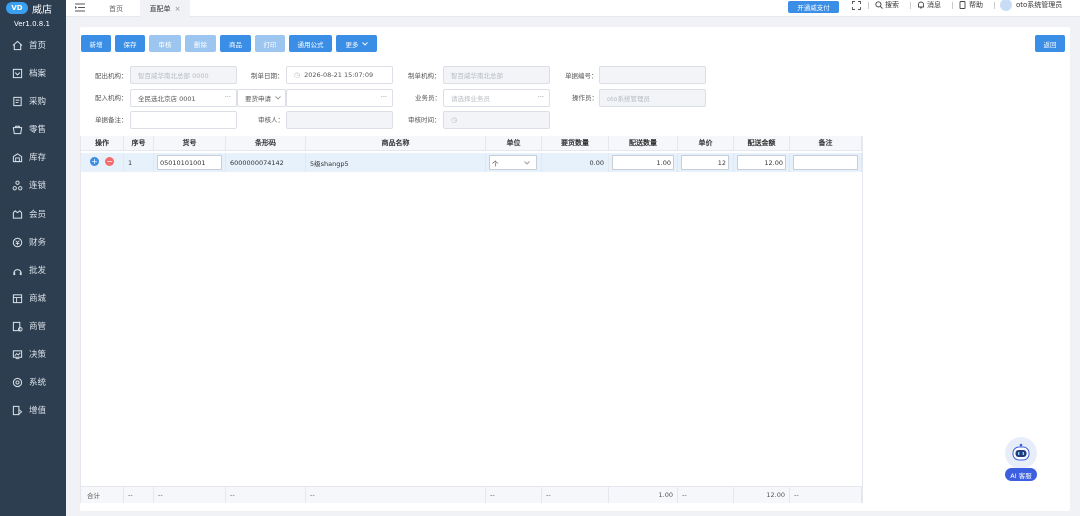 Image resolution: width=1080 pixels, height=516 pixels. Describe the element at coordinates (1050, 43) in the screenshot. I see `back-button: 返回` at that location.